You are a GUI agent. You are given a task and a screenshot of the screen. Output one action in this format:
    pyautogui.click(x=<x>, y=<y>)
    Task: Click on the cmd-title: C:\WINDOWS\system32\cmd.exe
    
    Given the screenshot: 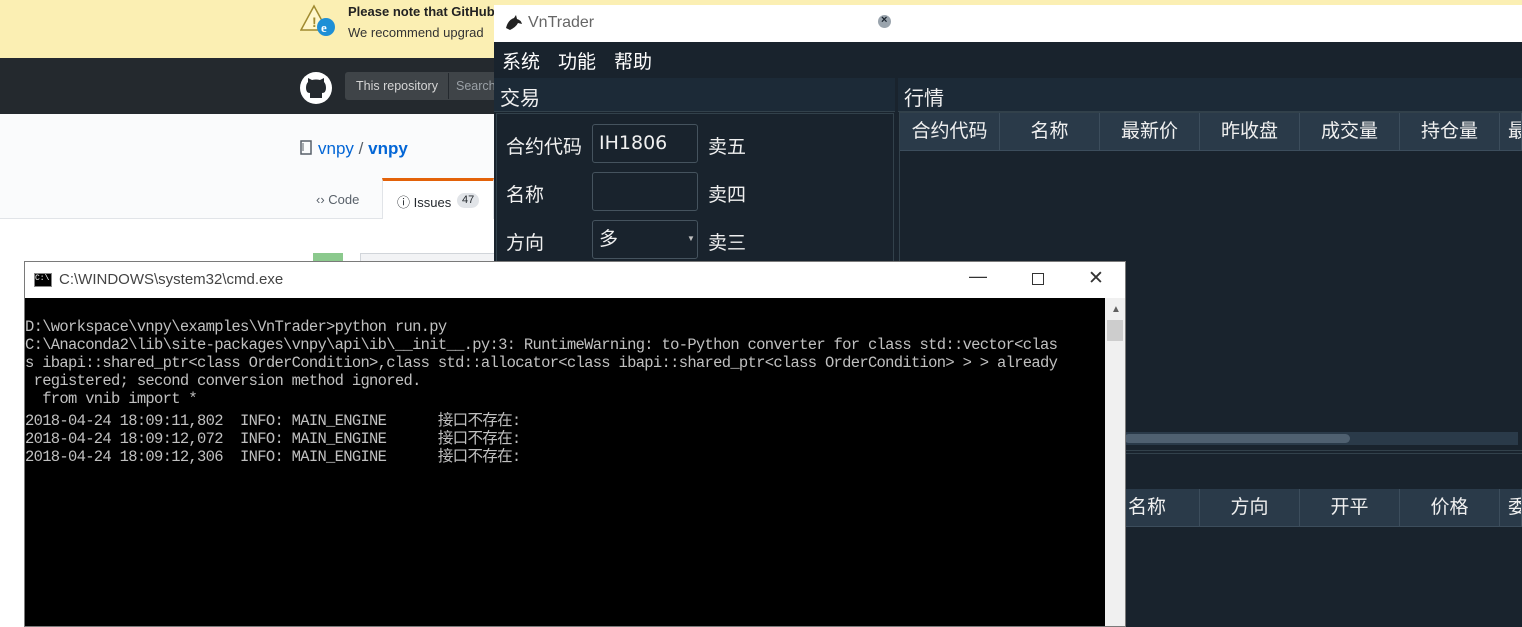 What is the action you would take?
    pyautogui.click(x=171, y=279)
    